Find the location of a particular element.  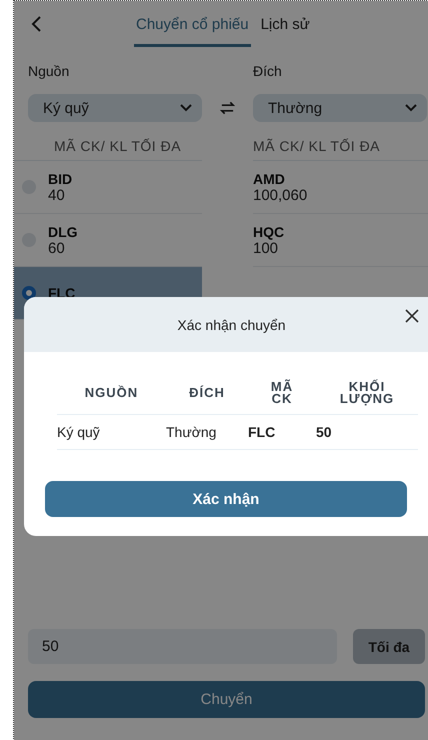

stock-quantity: 60 is located at coordinates (57, 248).